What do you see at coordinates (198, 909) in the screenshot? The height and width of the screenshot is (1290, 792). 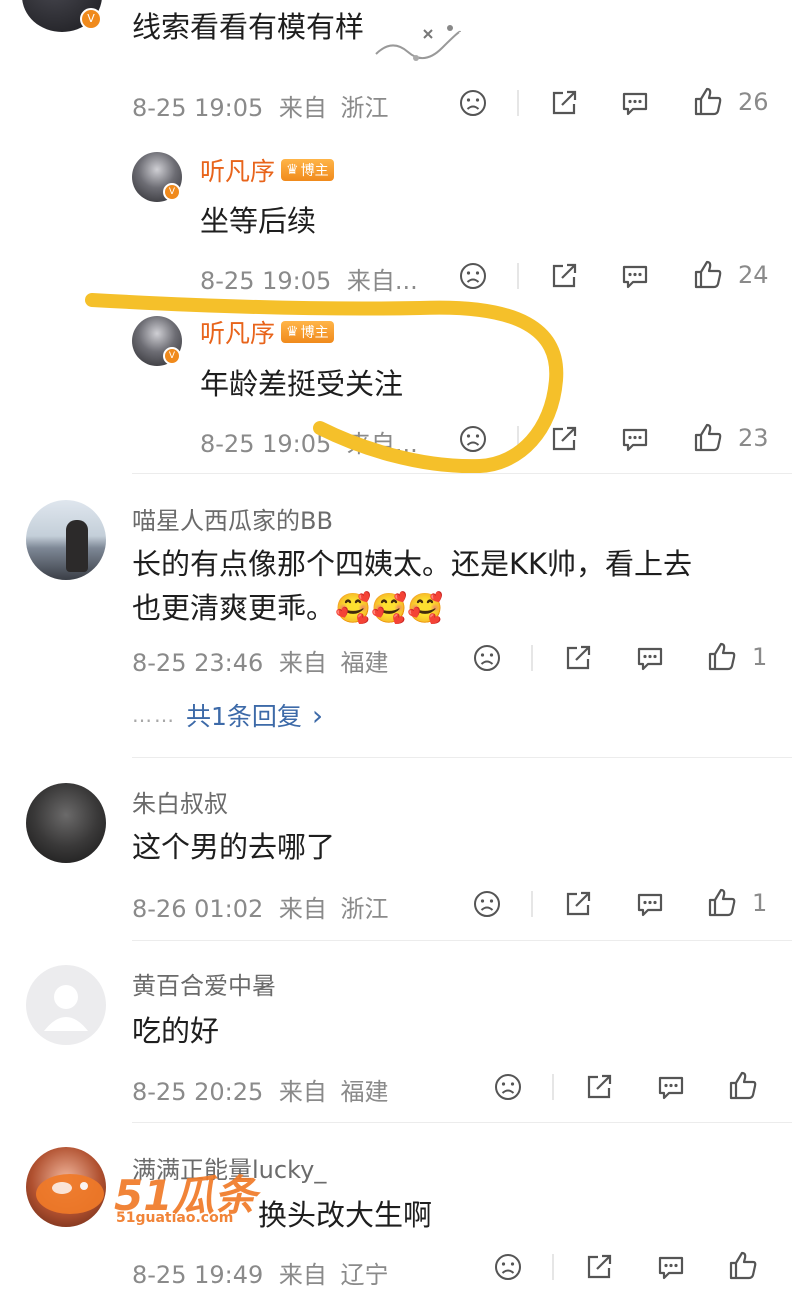 I see `comment-time: 8-26 01:02` at bounding box center [198, 909].